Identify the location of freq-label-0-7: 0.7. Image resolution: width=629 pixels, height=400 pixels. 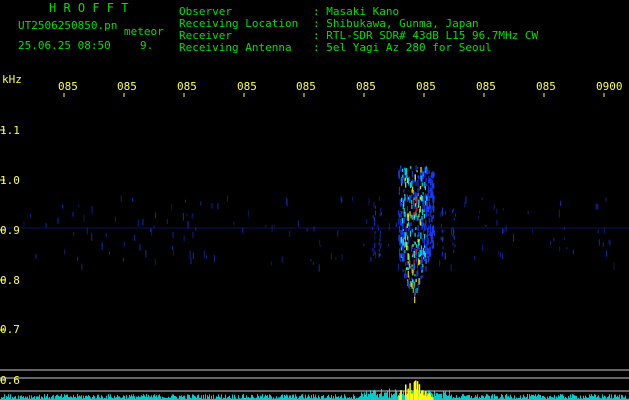
(10, 329).